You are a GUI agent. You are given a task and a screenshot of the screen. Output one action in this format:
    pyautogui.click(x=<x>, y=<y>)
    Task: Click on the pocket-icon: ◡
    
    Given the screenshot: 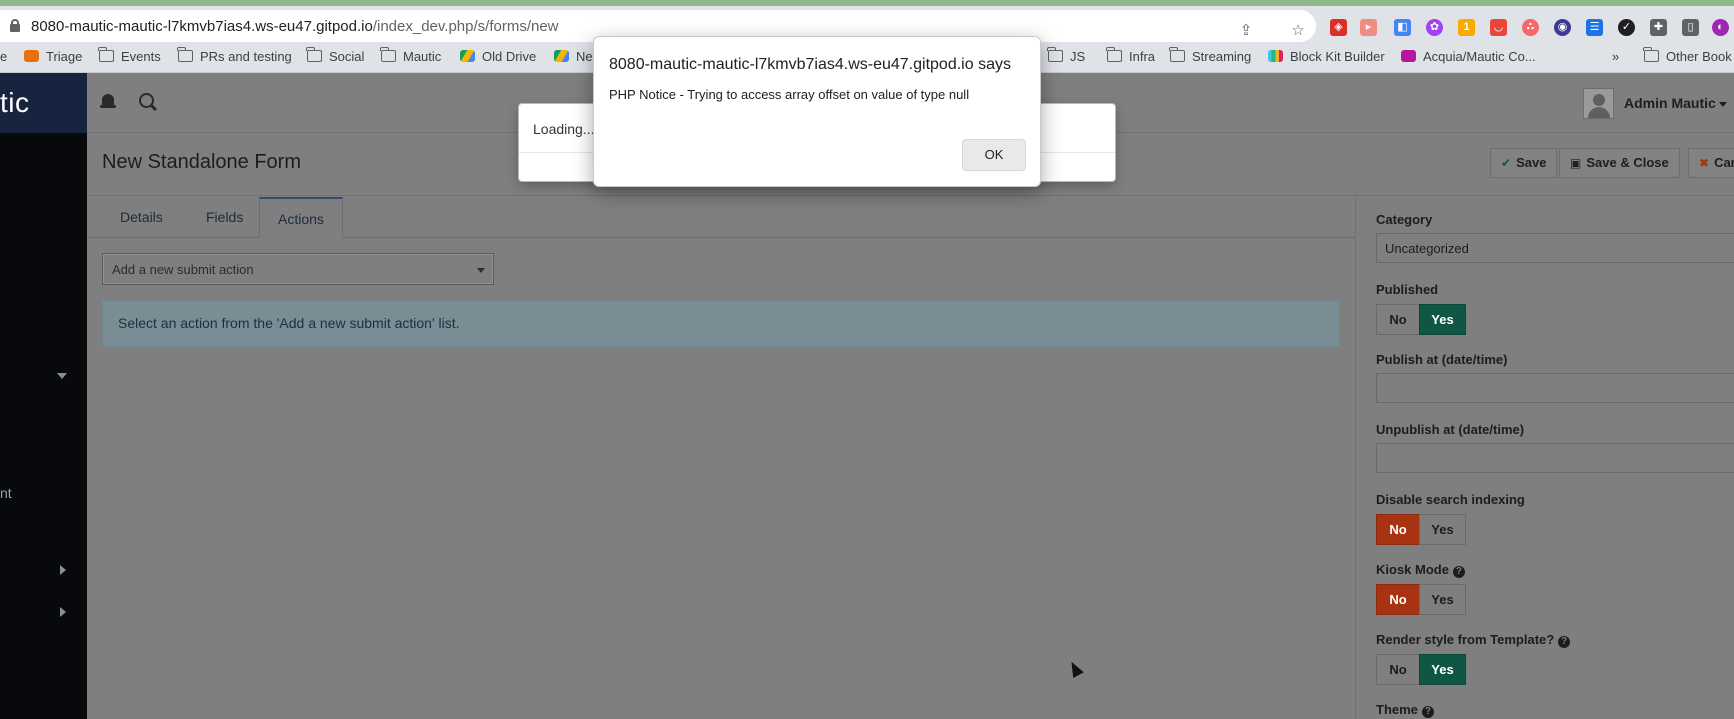 What is the action you would take?
    pyautogui.click(x=1498, y=27)
    